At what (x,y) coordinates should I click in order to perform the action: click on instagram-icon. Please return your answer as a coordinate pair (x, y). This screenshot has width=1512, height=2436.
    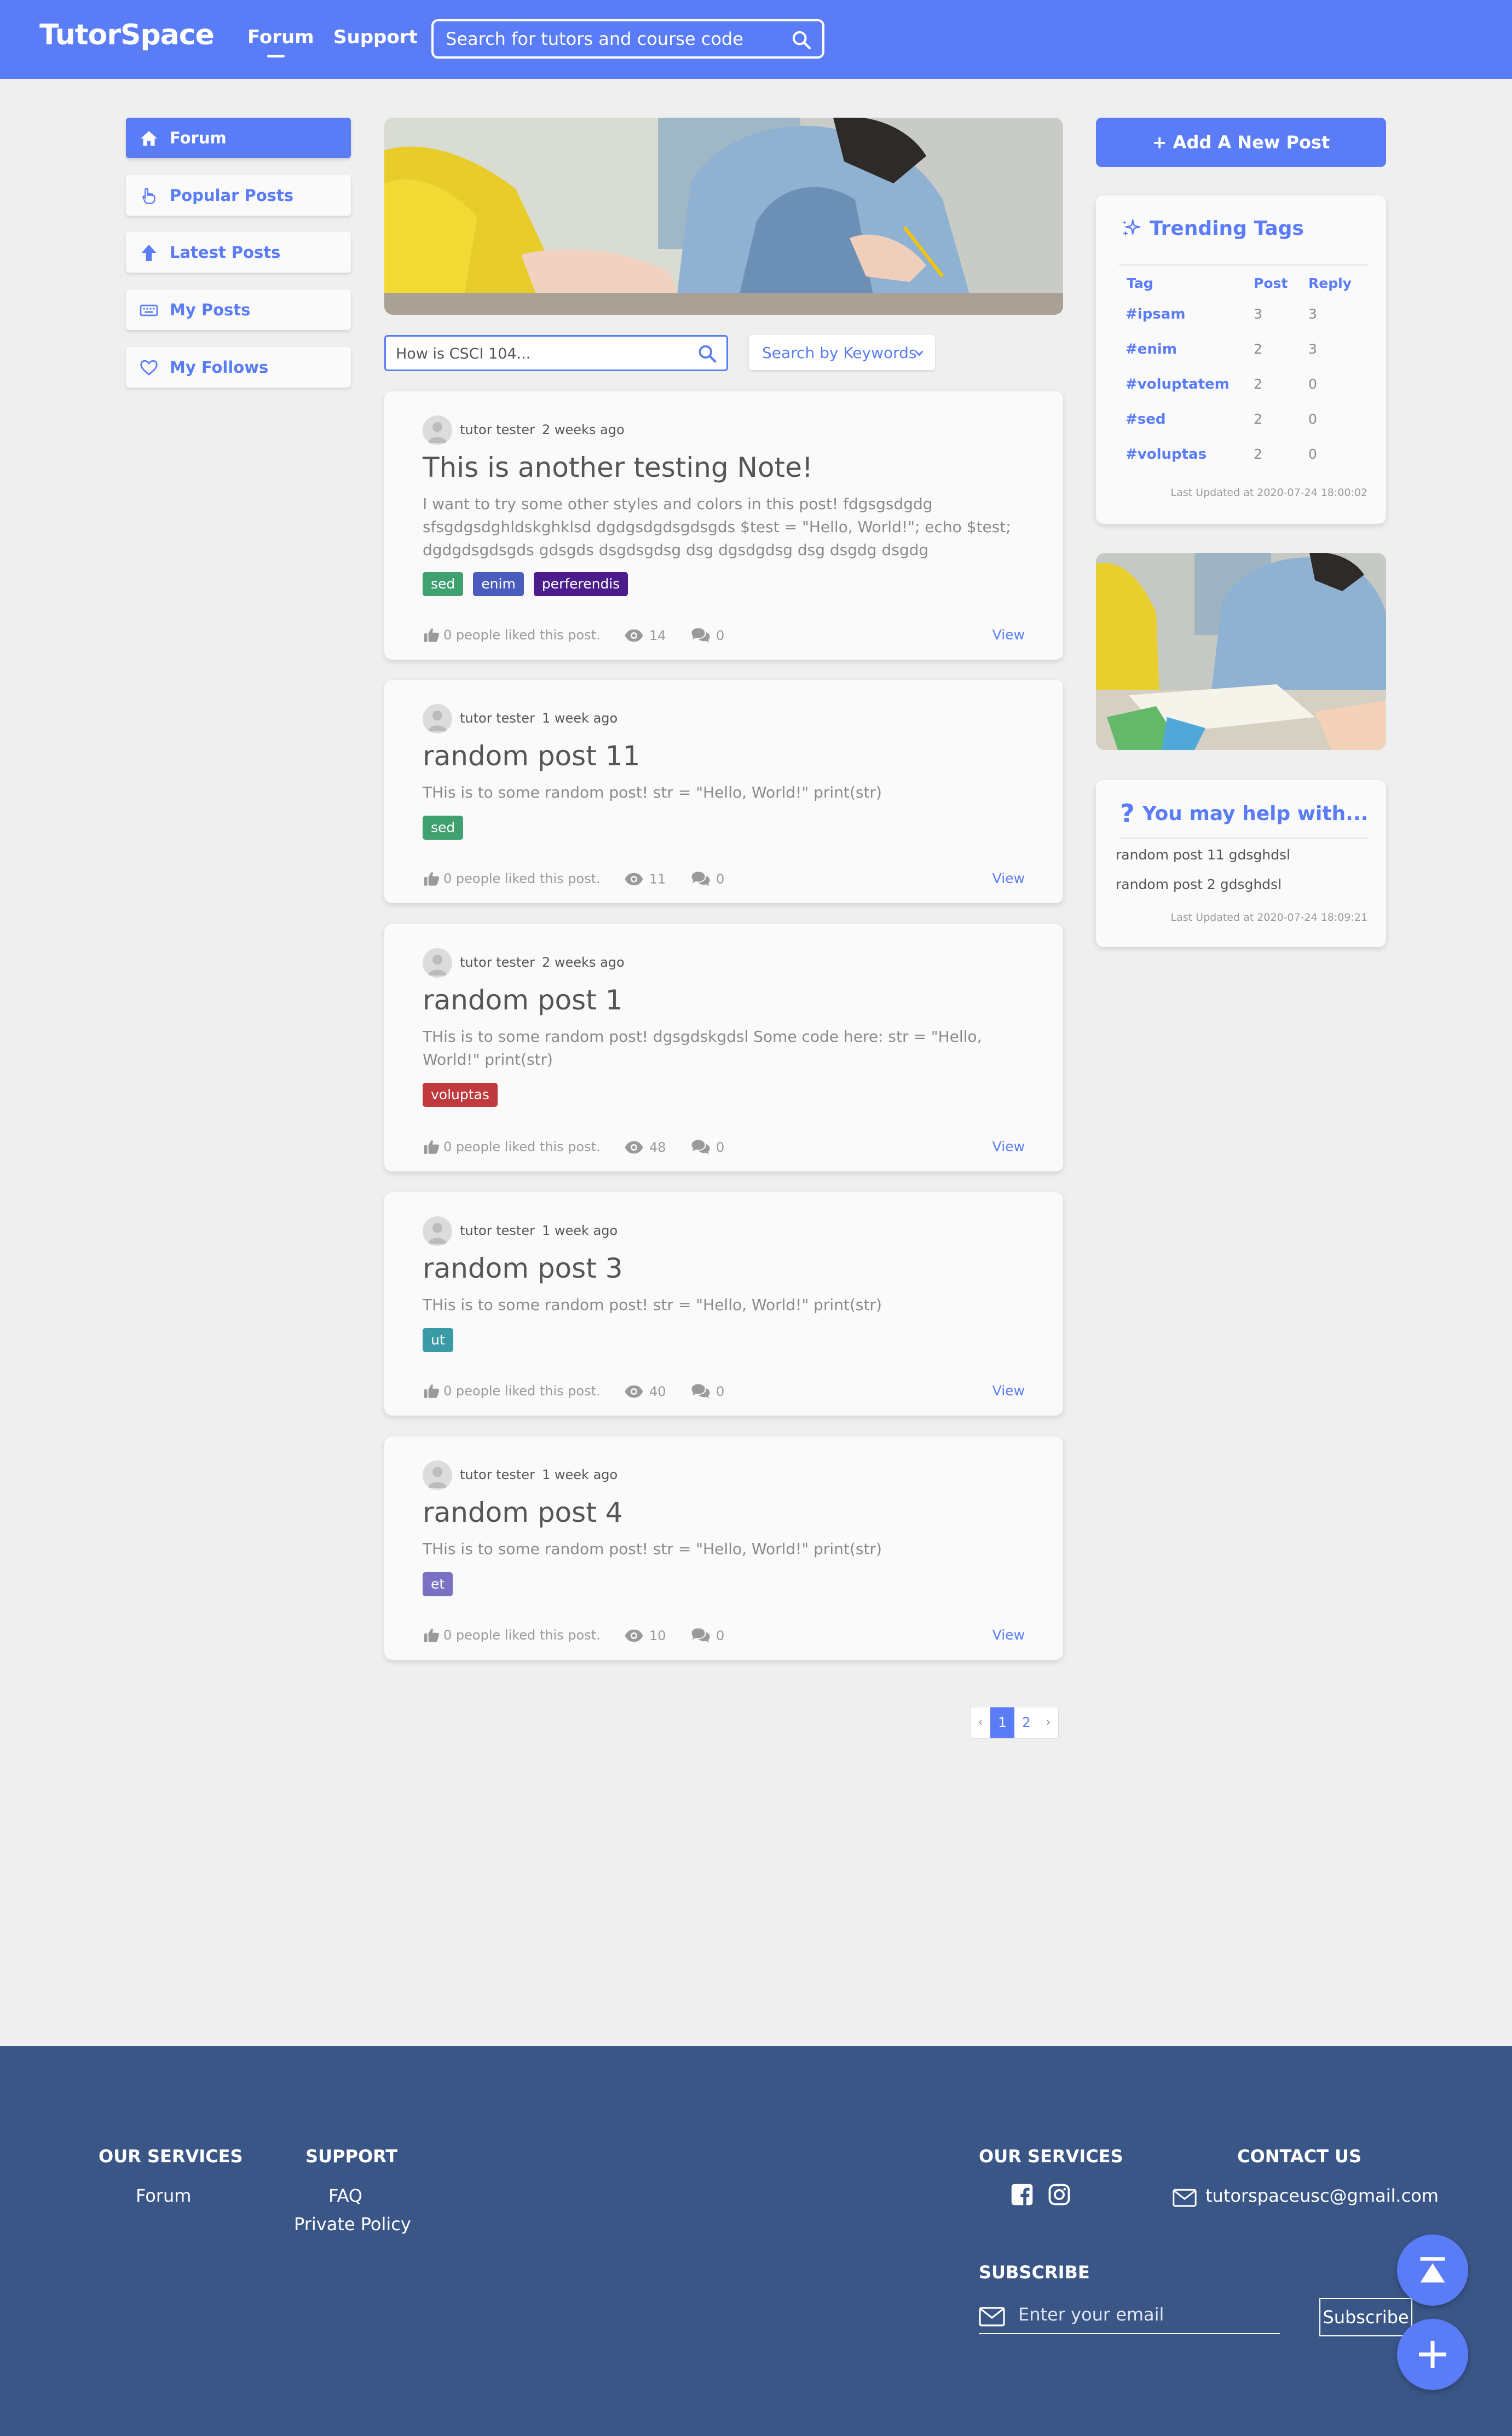
    Looking at the image, I should click on (1059, 2194).